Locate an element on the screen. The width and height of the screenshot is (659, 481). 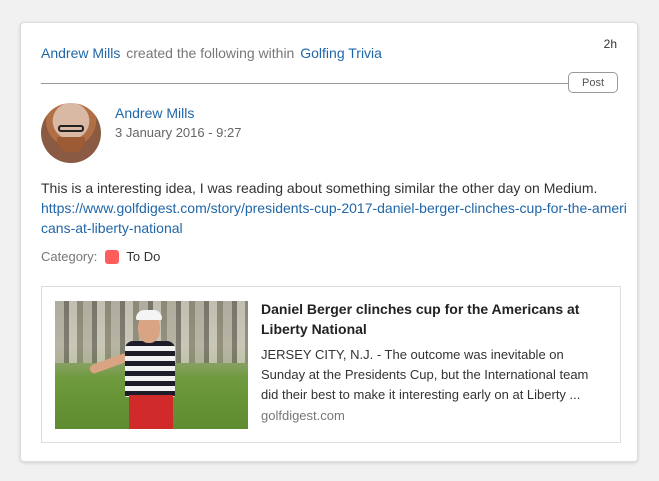
avatar-glasses is located at coordinates (71, 128).